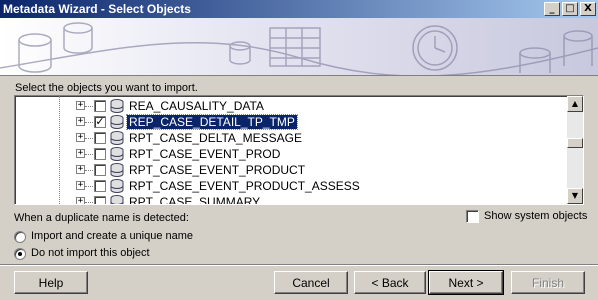 This screenshot has height=300, width=598. I want to click on item-label: REP_CASE_DETAIL_TP_TMP, so click(212, 122).